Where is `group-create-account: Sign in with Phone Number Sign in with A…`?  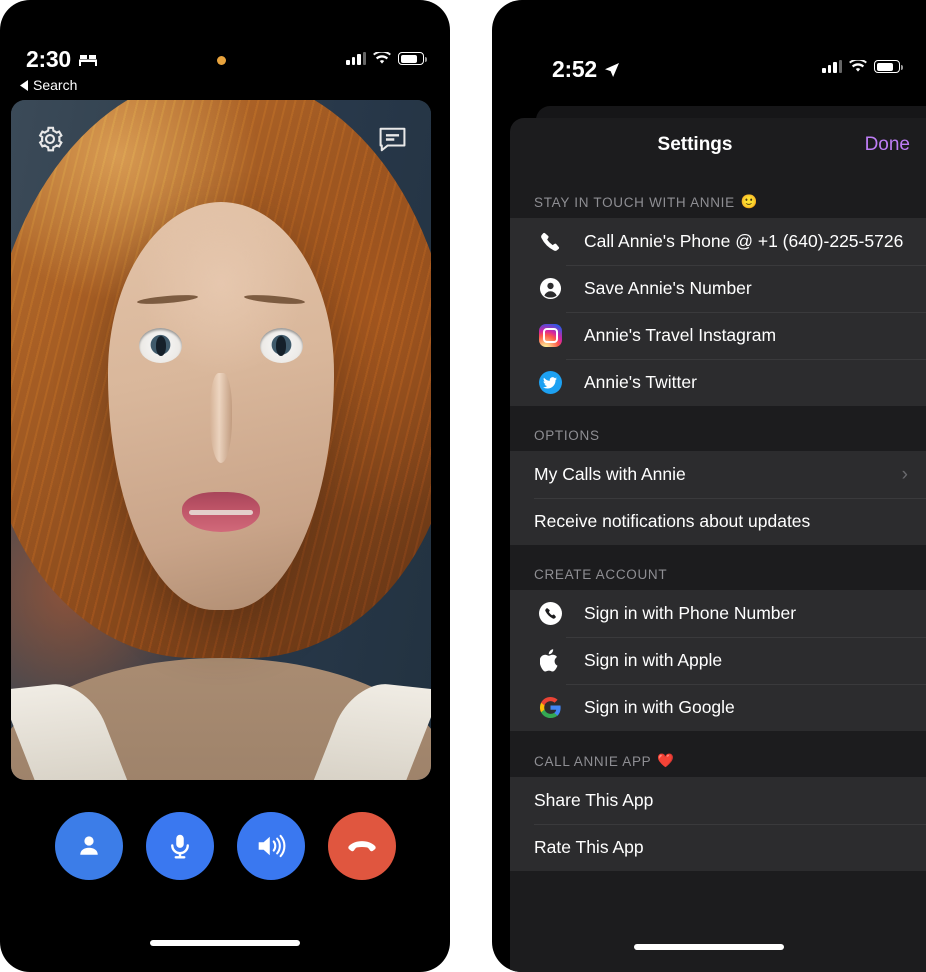 group-create-account: Sign in with Phone Number Sign in with A… is located at coordinates (718, 660).